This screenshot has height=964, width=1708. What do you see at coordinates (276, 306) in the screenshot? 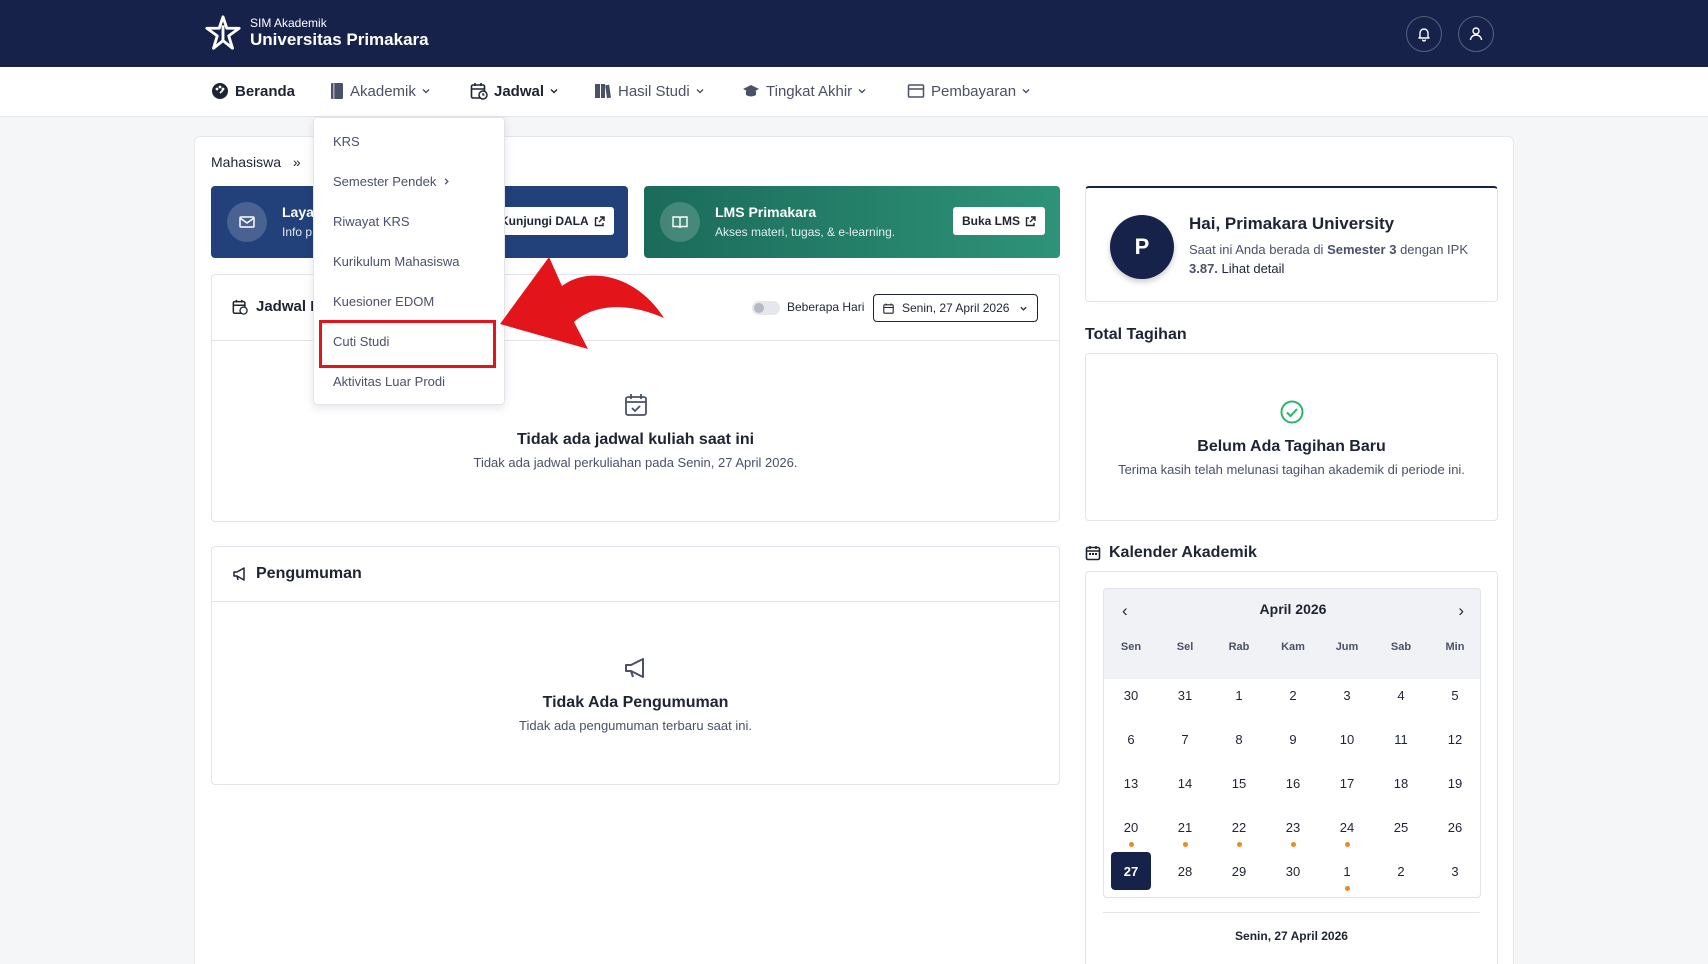
I see `schedule-title: Jadwal K` at bounding box center [276, 306].